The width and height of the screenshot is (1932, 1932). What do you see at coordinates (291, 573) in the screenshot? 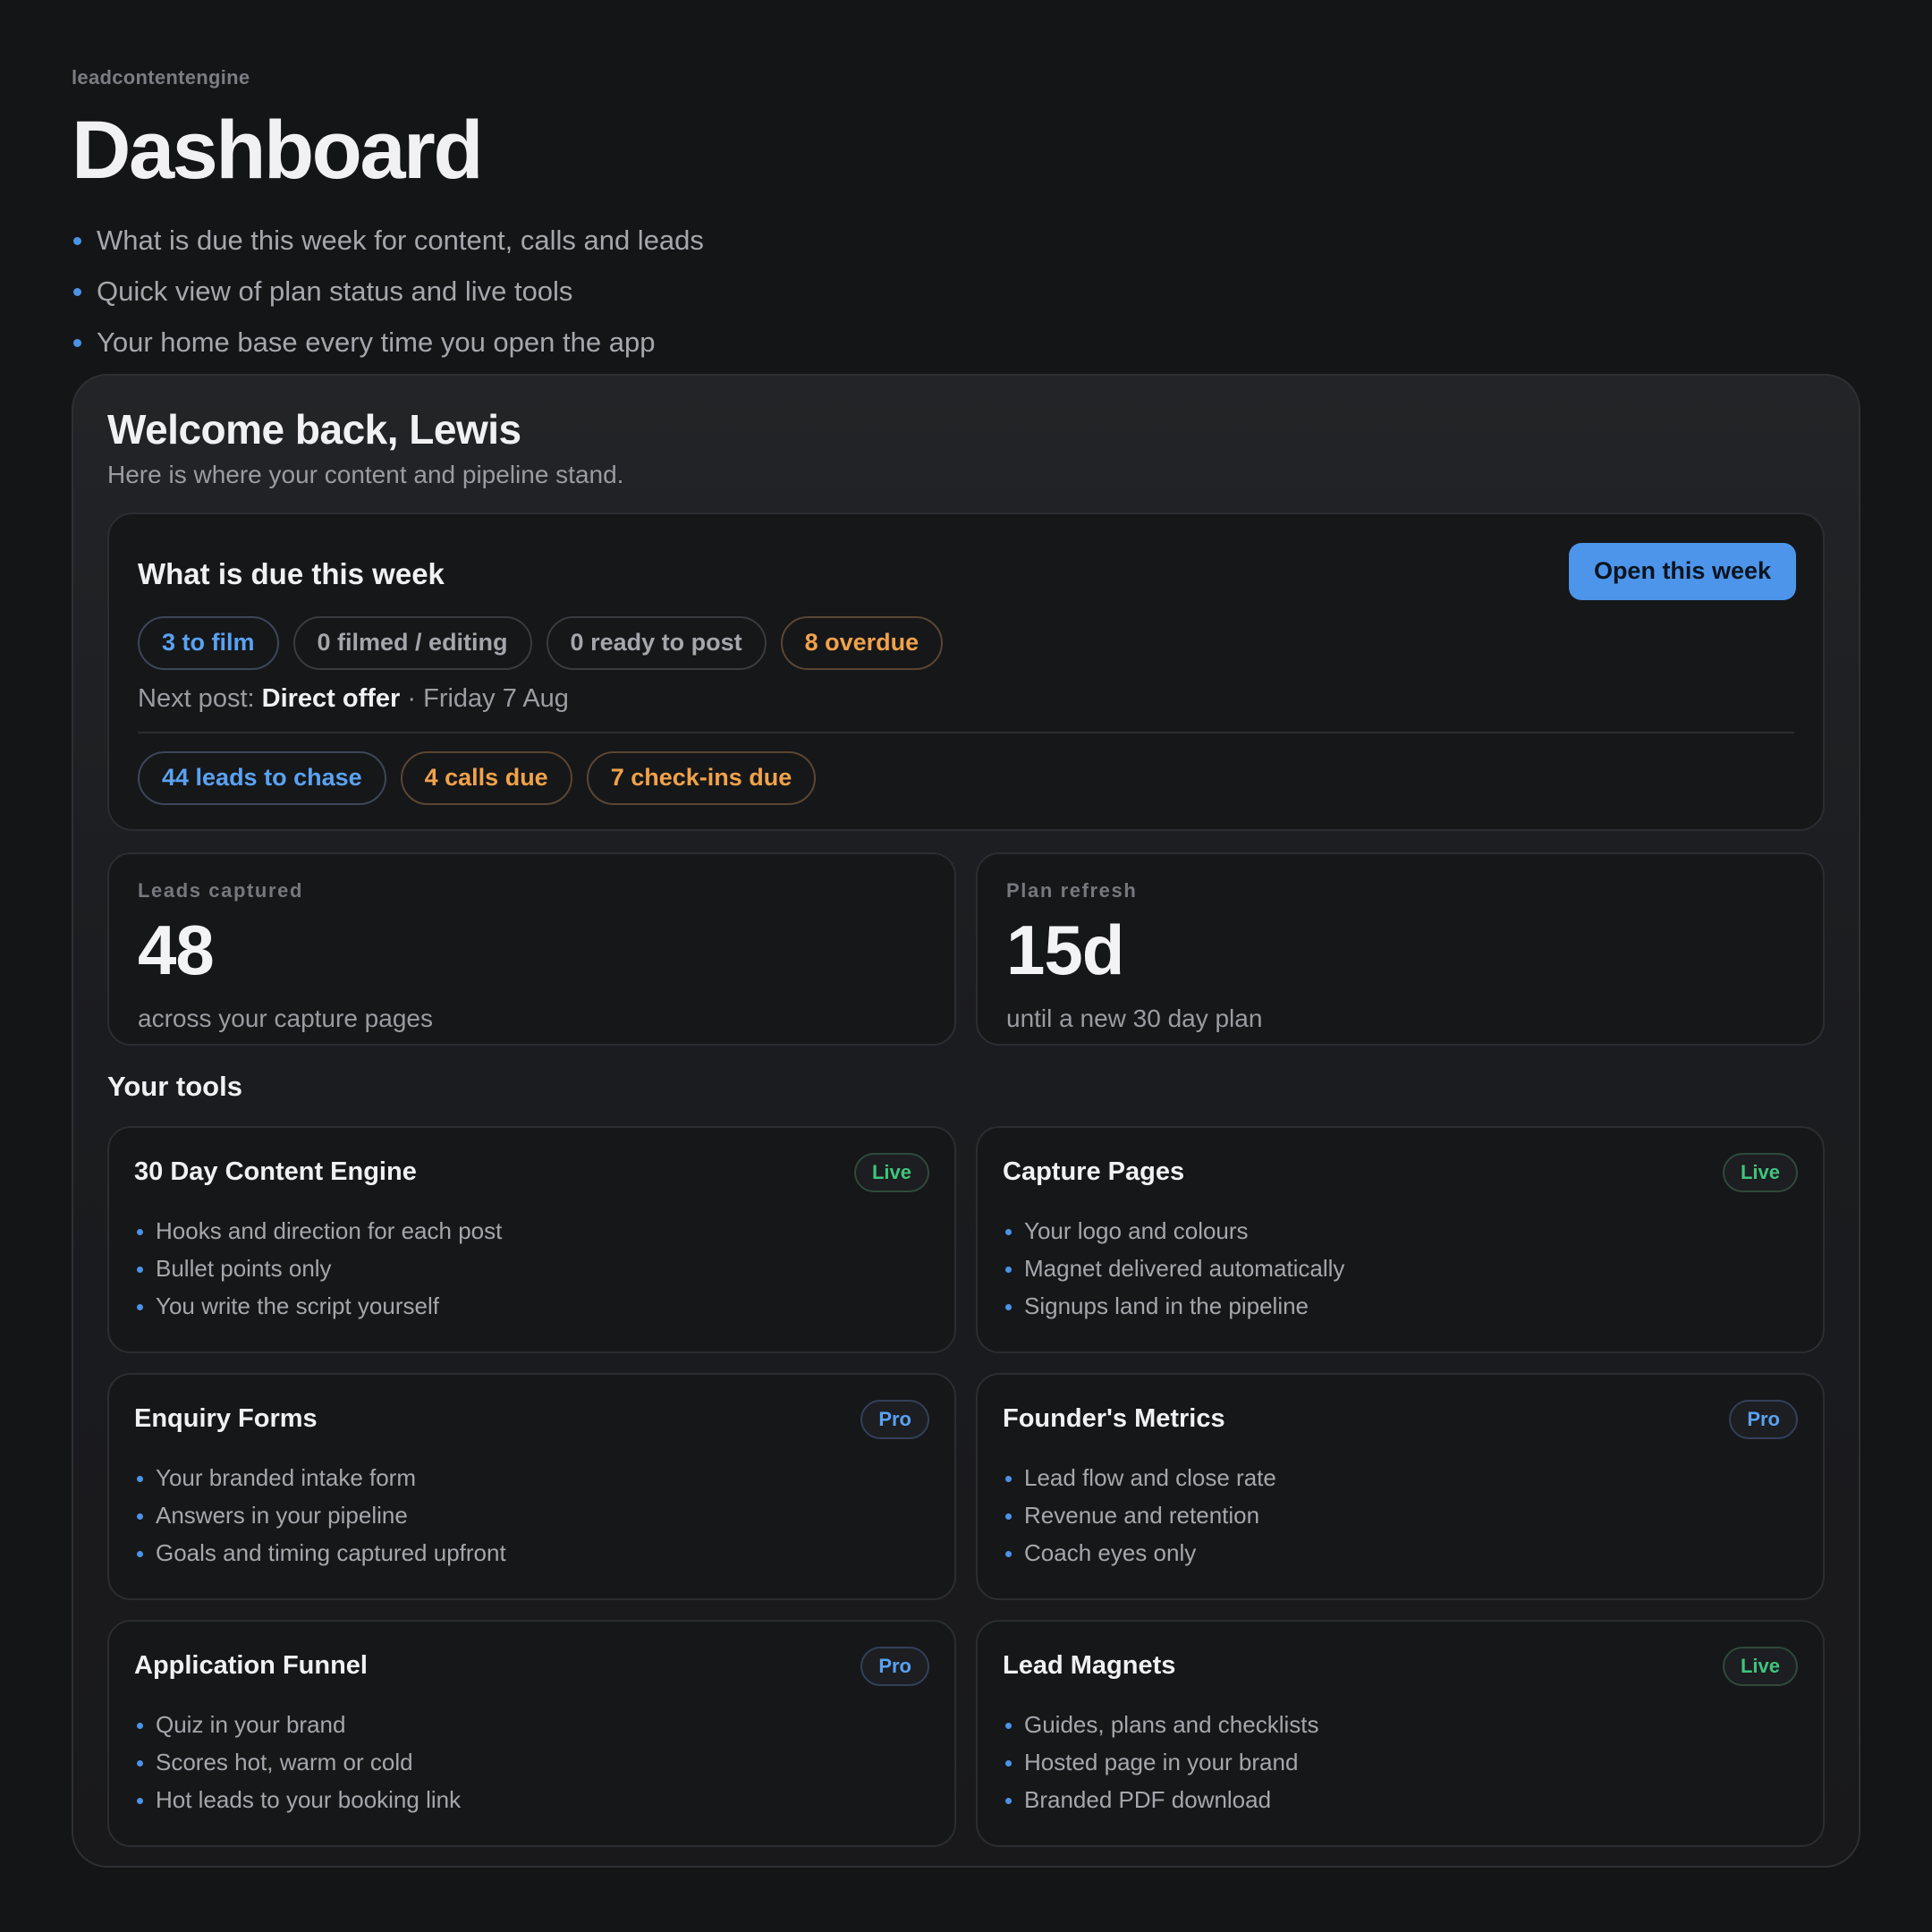
I see `due-title: What is due this week` at bounding box center [291, 573].